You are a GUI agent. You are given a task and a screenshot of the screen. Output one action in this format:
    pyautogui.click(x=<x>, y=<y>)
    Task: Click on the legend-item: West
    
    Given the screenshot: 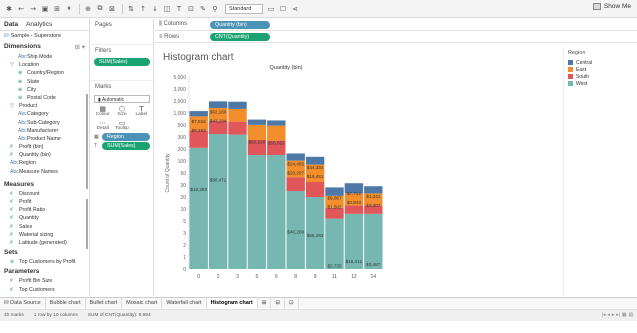 What is the action you would take?
    pyautogui.click(x=600, y=83)
    